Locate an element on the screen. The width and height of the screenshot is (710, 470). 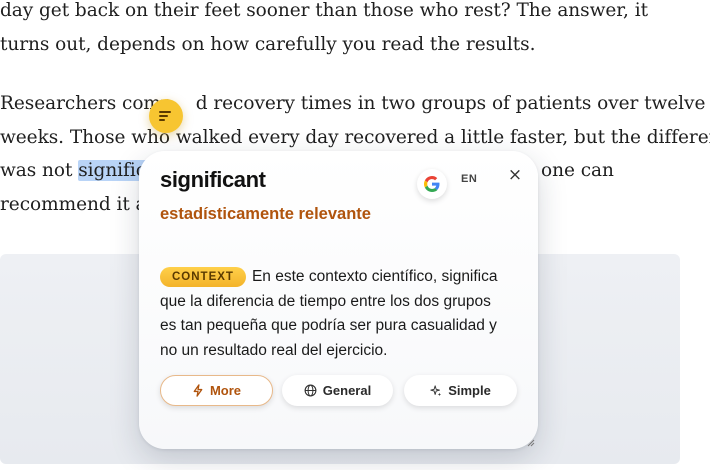
context-text: En este contexto científico, significa is located at coordinates (374, 276).